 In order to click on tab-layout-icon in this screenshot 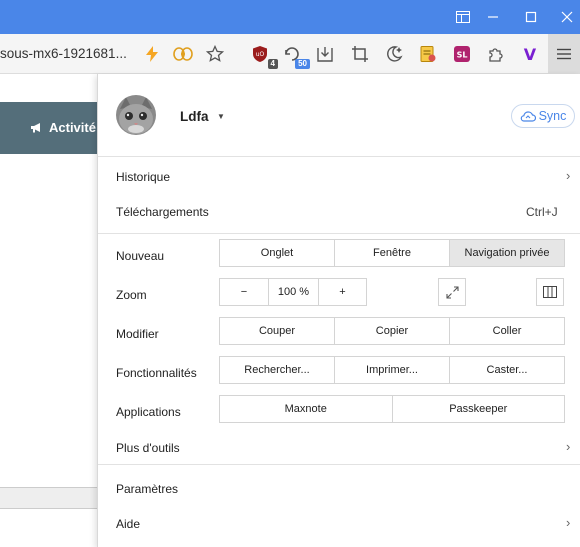, I will do `click(463, 17)`.